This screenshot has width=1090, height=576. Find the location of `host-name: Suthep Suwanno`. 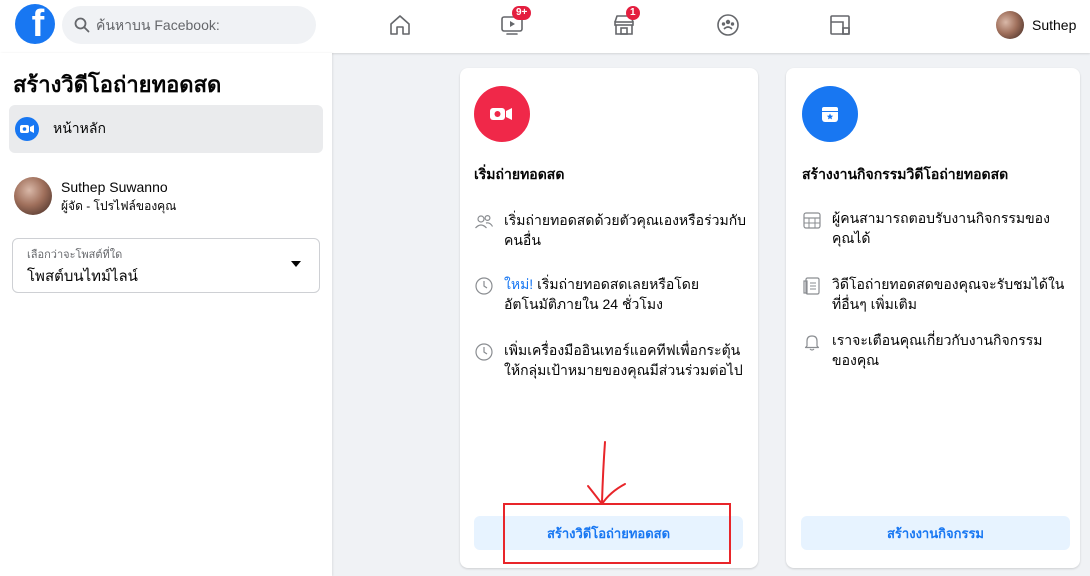

host-name: Suthep Suwanno is located at coordinates (114, 187).